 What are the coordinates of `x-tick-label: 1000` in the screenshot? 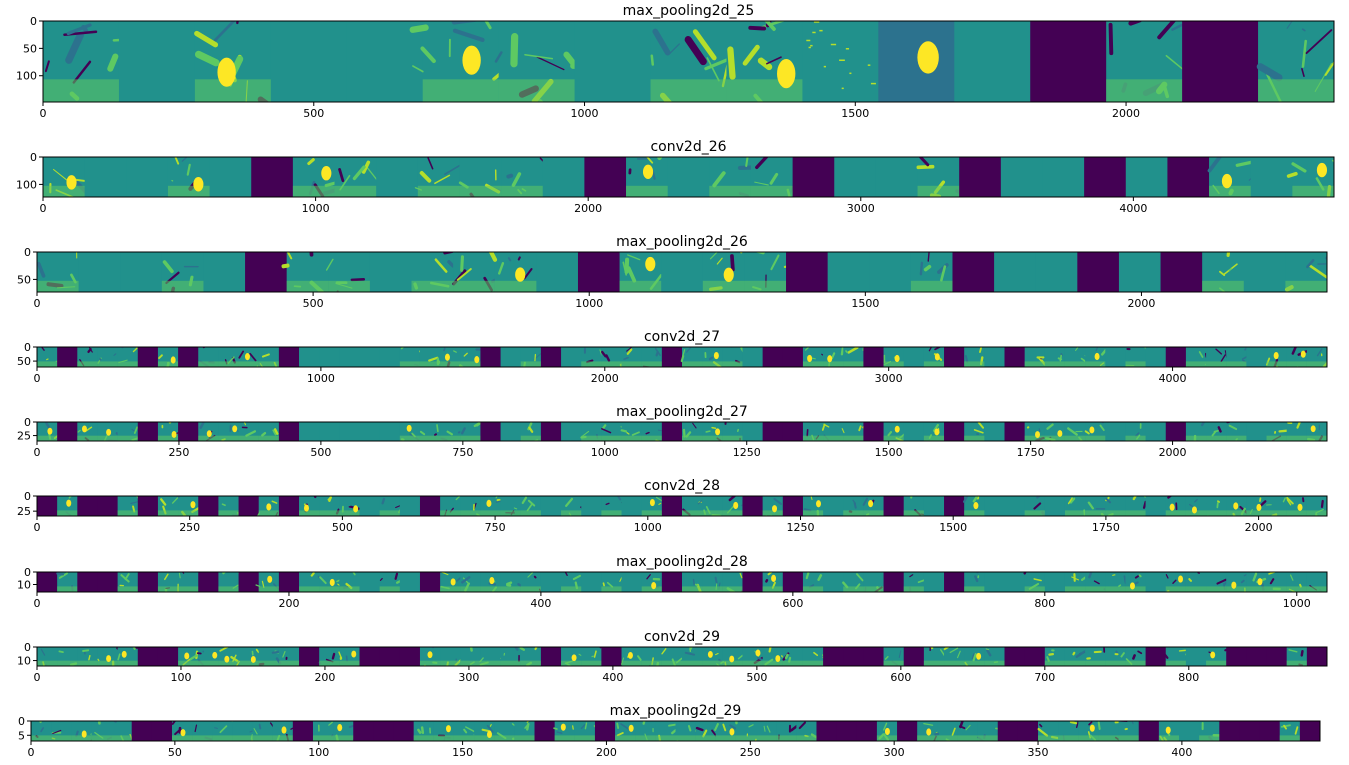 It's located at (1297, 603).